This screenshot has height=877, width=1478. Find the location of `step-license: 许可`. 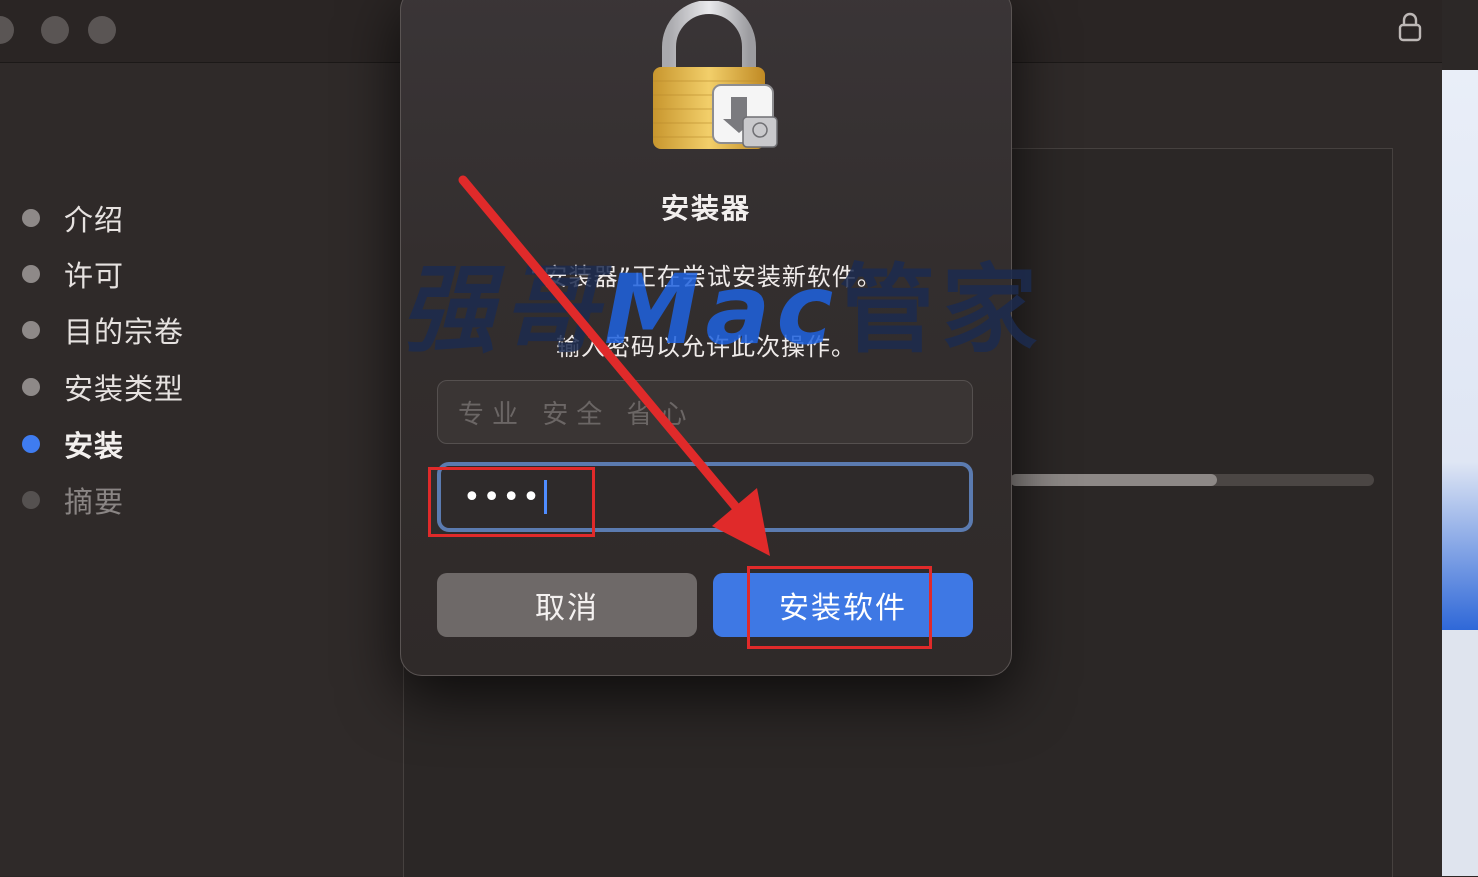

step-license: 许可 is located at coordinates (73, 274).